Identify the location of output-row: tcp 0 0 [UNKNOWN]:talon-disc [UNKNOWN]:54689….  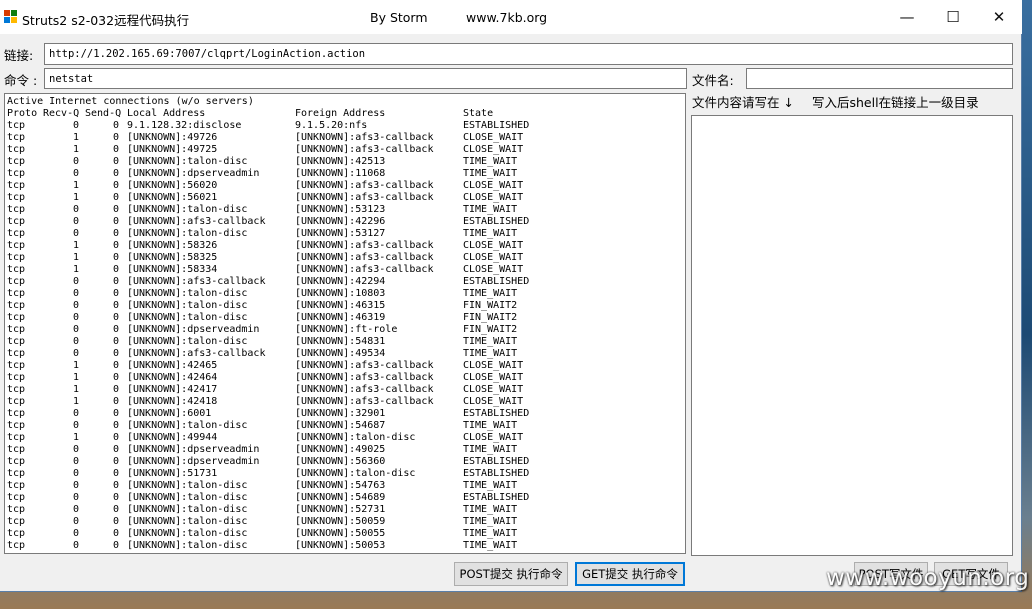
(346, 498).